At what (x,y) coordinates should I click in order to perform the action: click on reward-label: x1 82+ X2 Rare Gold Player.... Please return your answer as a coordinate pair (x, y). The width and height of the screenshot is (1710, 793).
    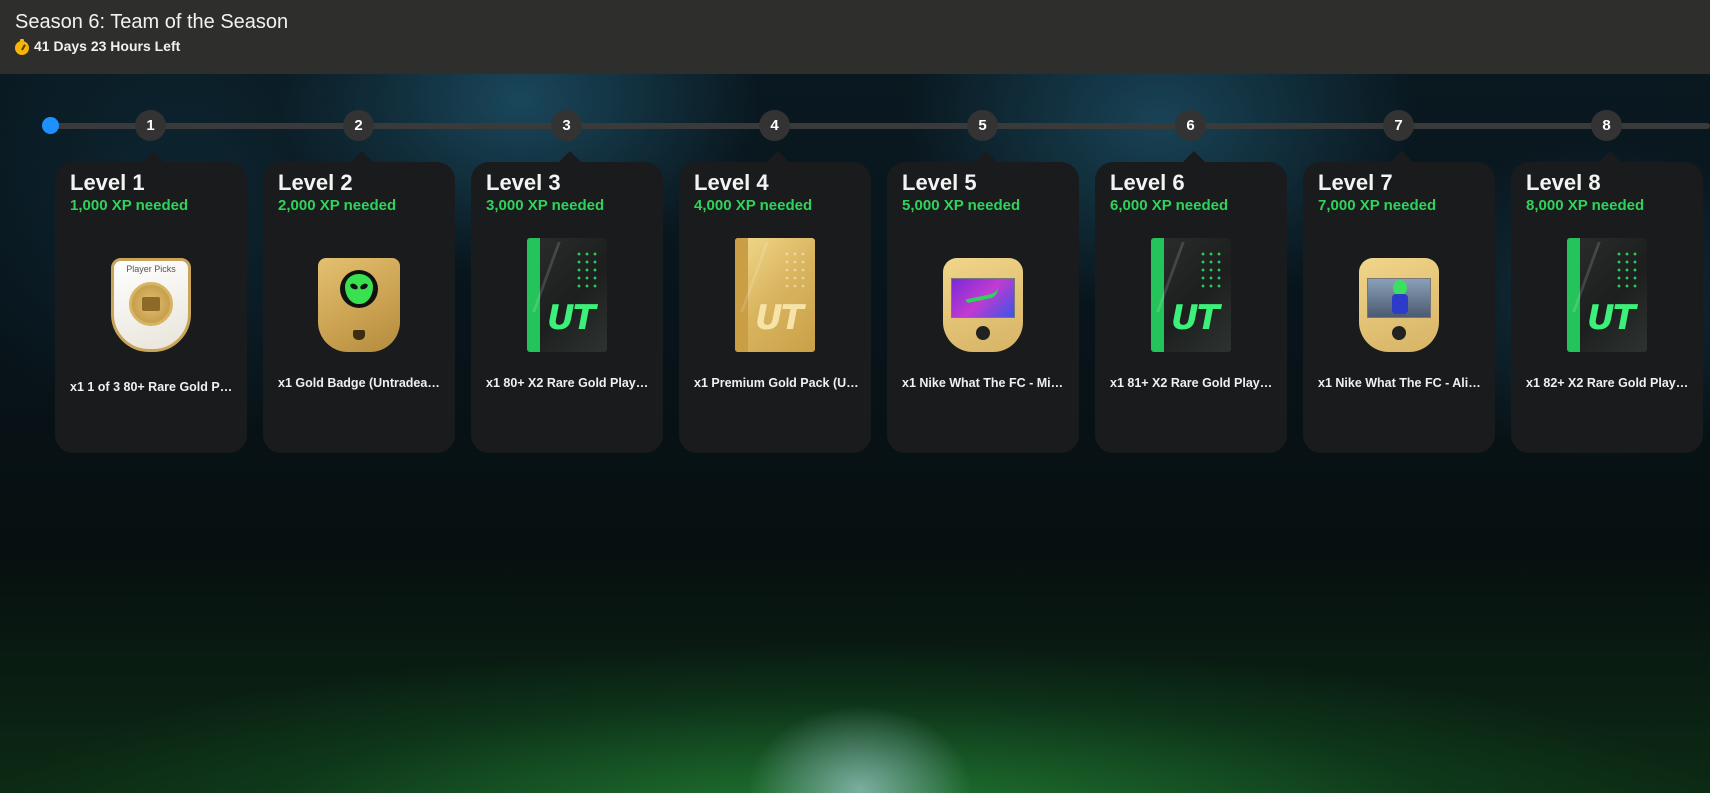
    Looking at the image, I should click on (1608, 383).